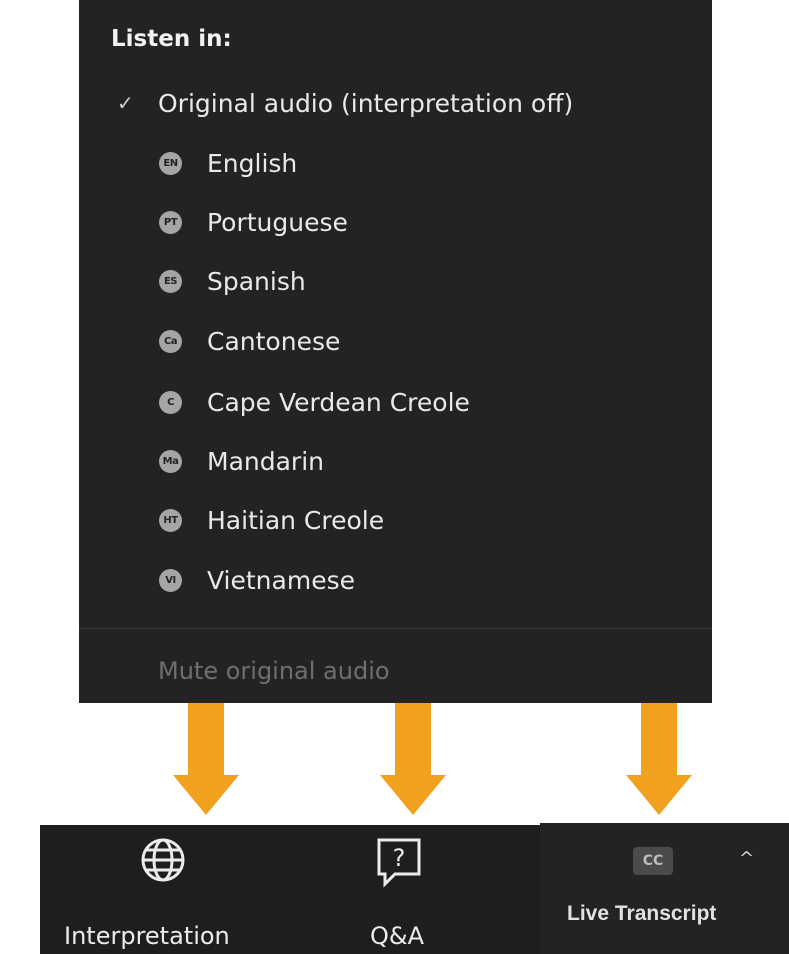 The height and width of the screenshot is (954, 789). I want to click on menu-item-label: Original audio (interpretation off), so click(366, 103).